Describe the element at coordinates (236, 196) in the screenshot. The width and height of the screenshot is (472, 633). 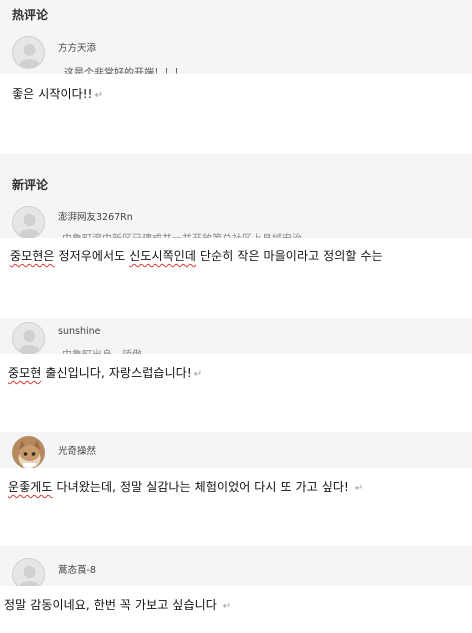
I see `hot-section-band-lower` at that location.